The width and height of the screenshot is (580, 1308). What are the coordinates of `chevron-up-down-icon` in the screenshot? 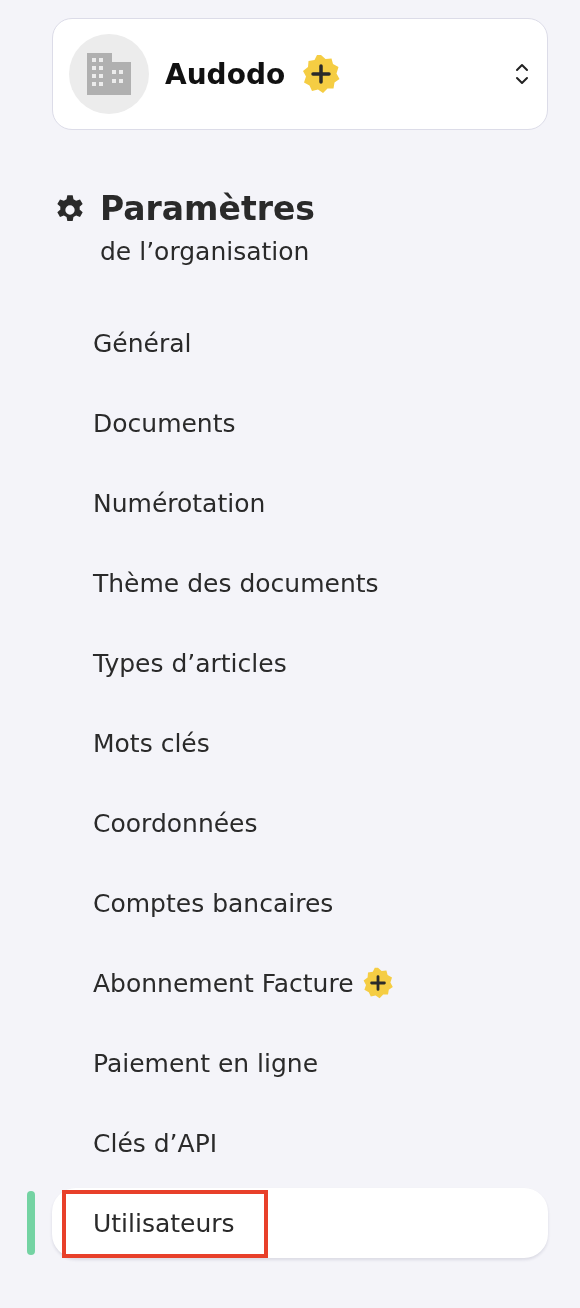 It's located at (522, 74).